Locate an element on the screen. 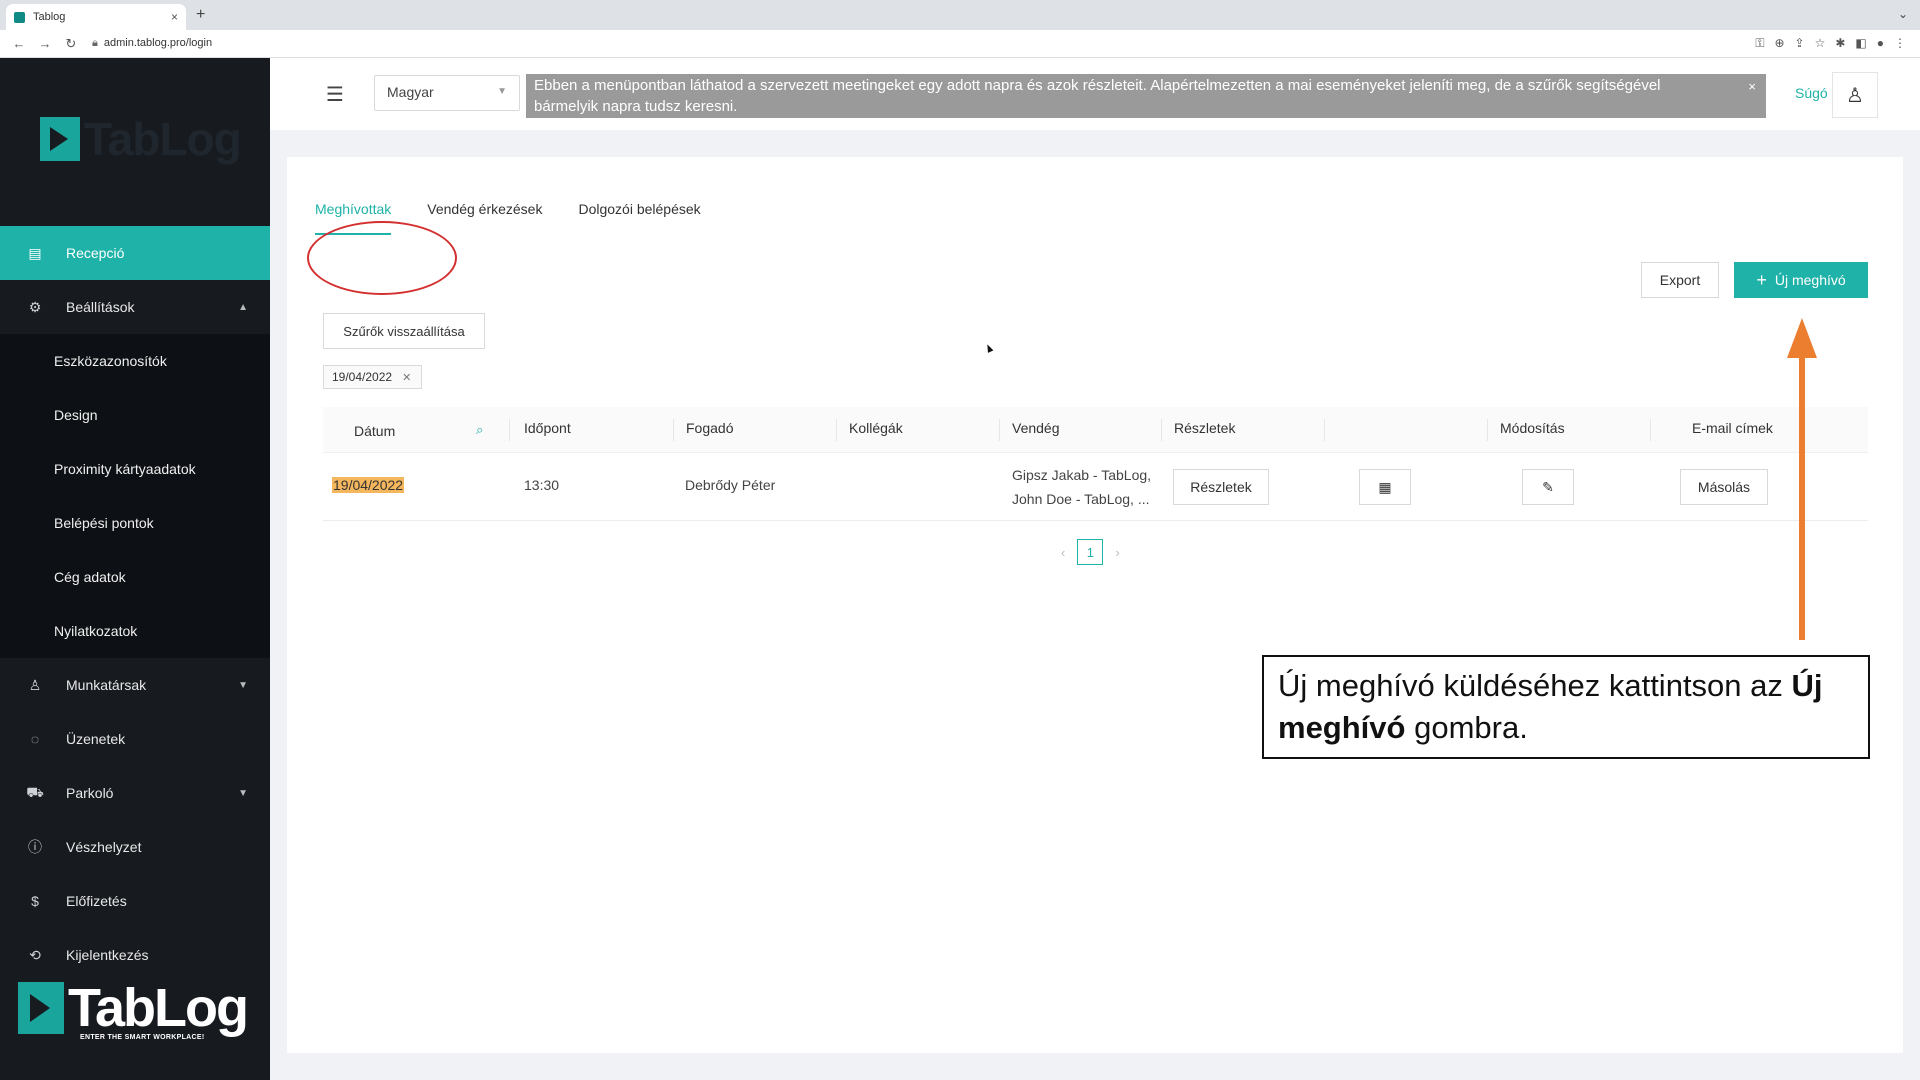  export-button: Export is located at coordinates (1680, 280).